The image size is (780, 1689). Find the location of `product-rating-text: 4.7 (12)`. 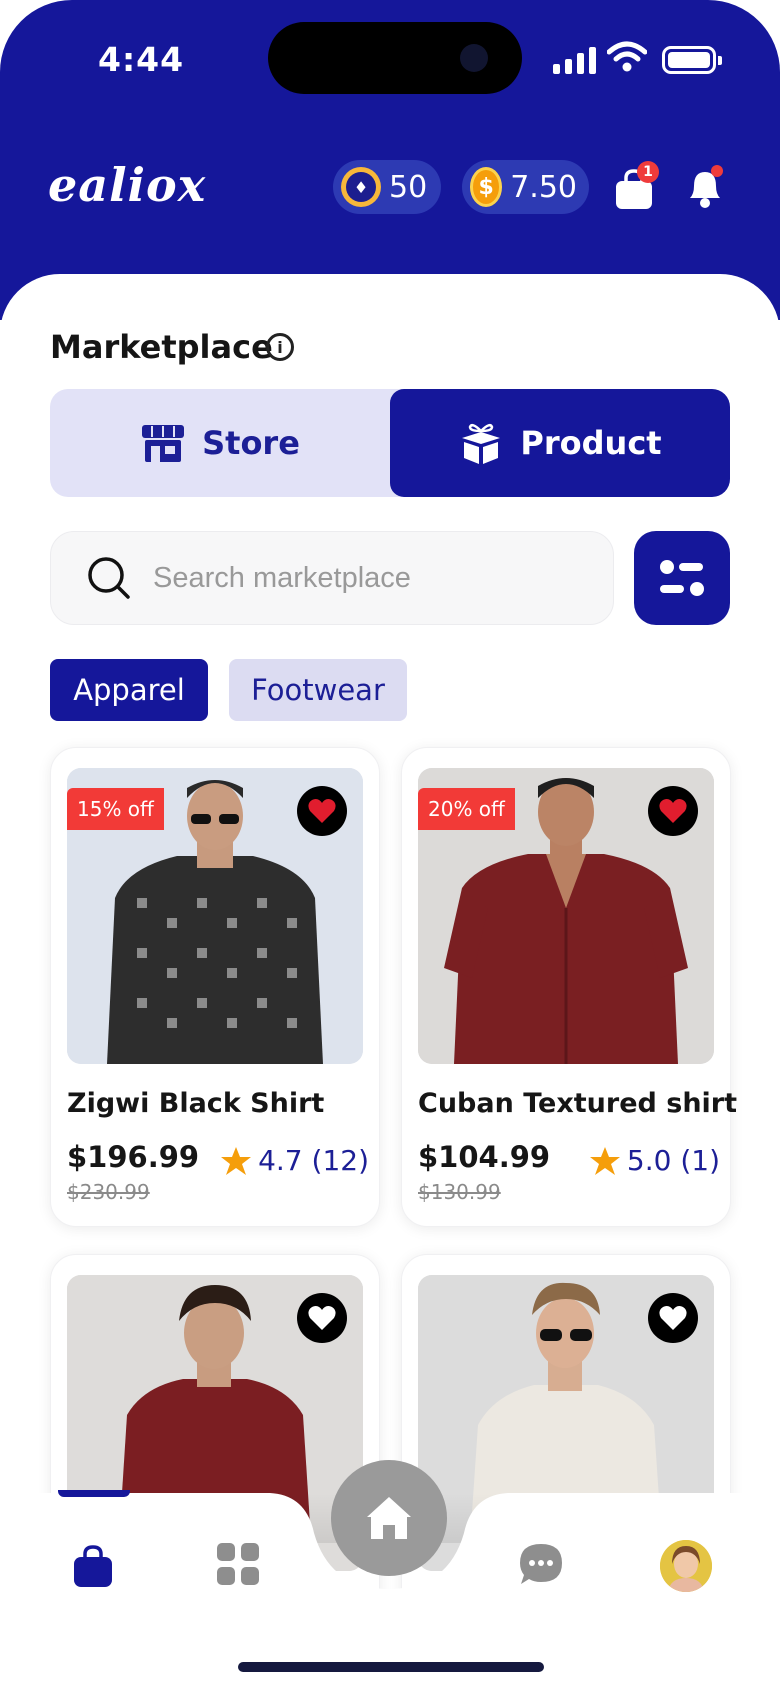

product-rating-text: 4.7 (12) is located at coordinates (313, 1160).